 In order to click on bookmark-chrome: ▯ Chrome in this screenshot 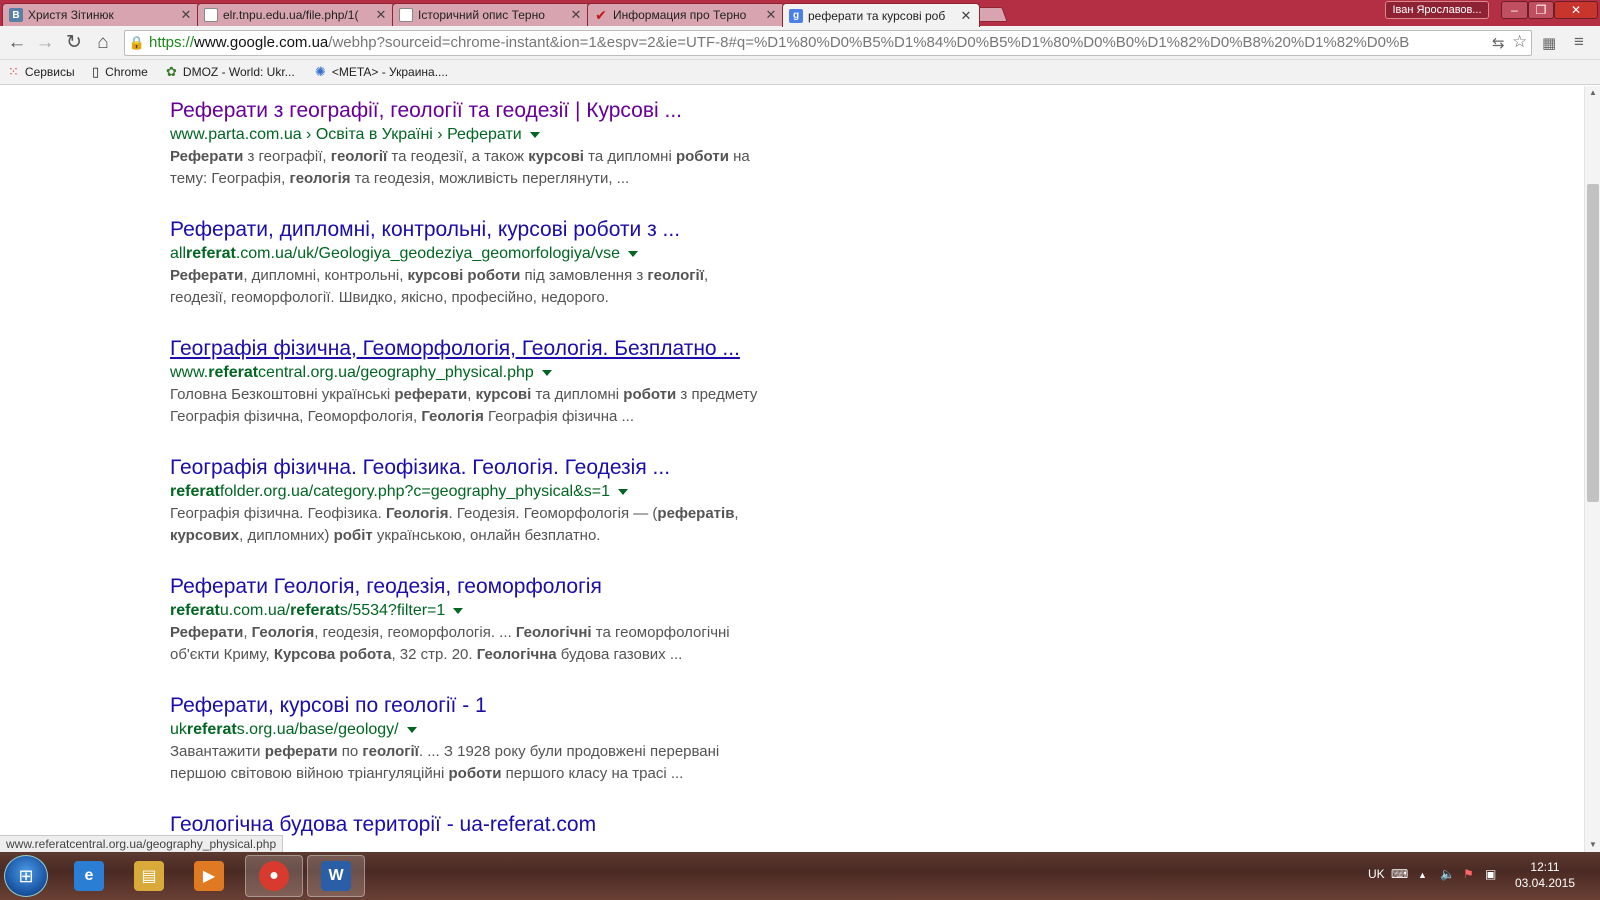, I will do `click(120, 72)`.